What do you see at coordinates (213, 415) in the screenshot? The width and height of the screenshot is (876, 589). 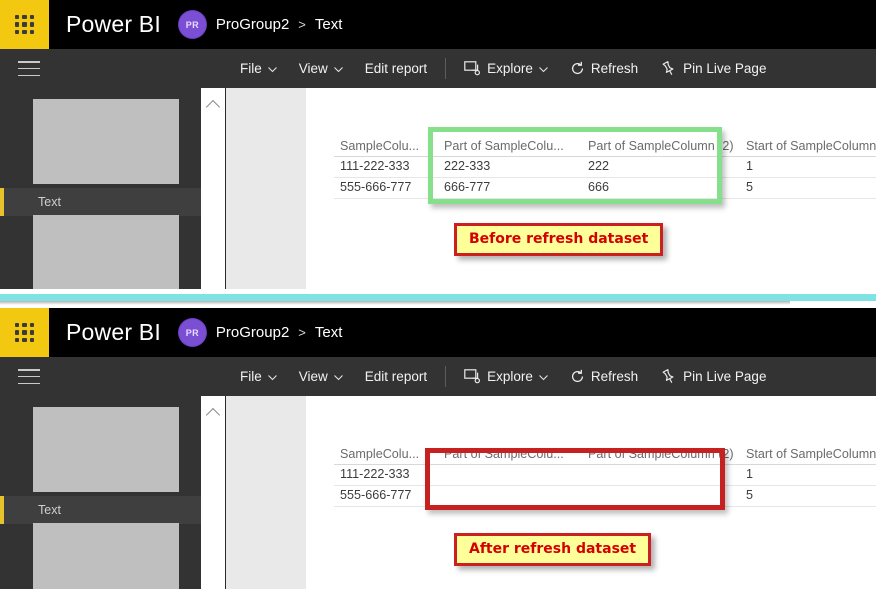 I see `chevron-up-icon` at bounding box center [213, 415].